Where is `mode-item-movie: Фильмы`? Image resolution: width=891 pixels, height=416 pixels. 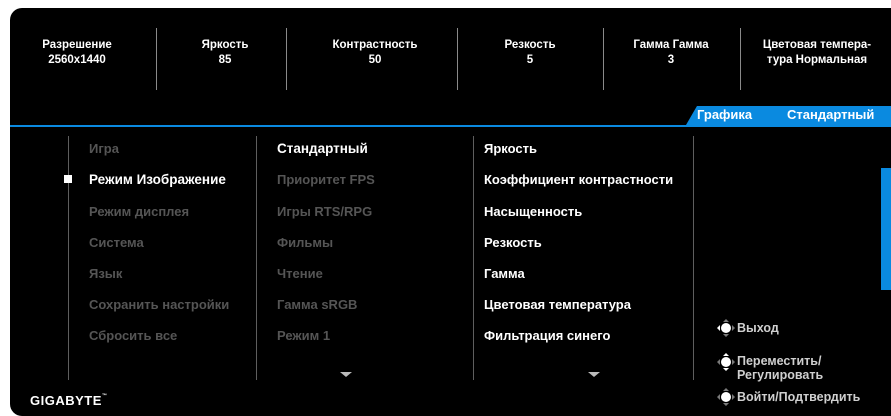 mode-item-movie: Фильмы is located at coordinates (305, 243).